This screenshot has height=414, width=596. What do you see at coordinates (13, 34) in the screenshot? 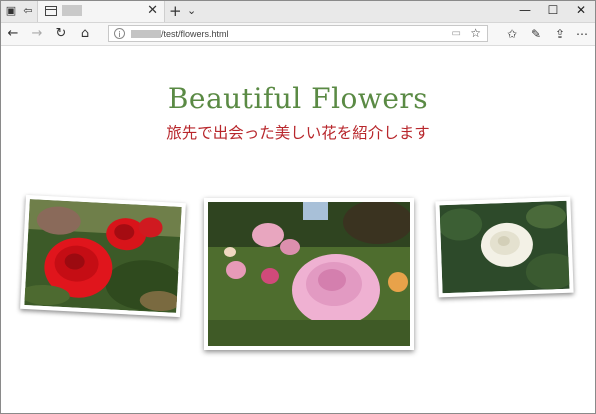
I see `back-icon: ←` at bounding box center [13, 34].